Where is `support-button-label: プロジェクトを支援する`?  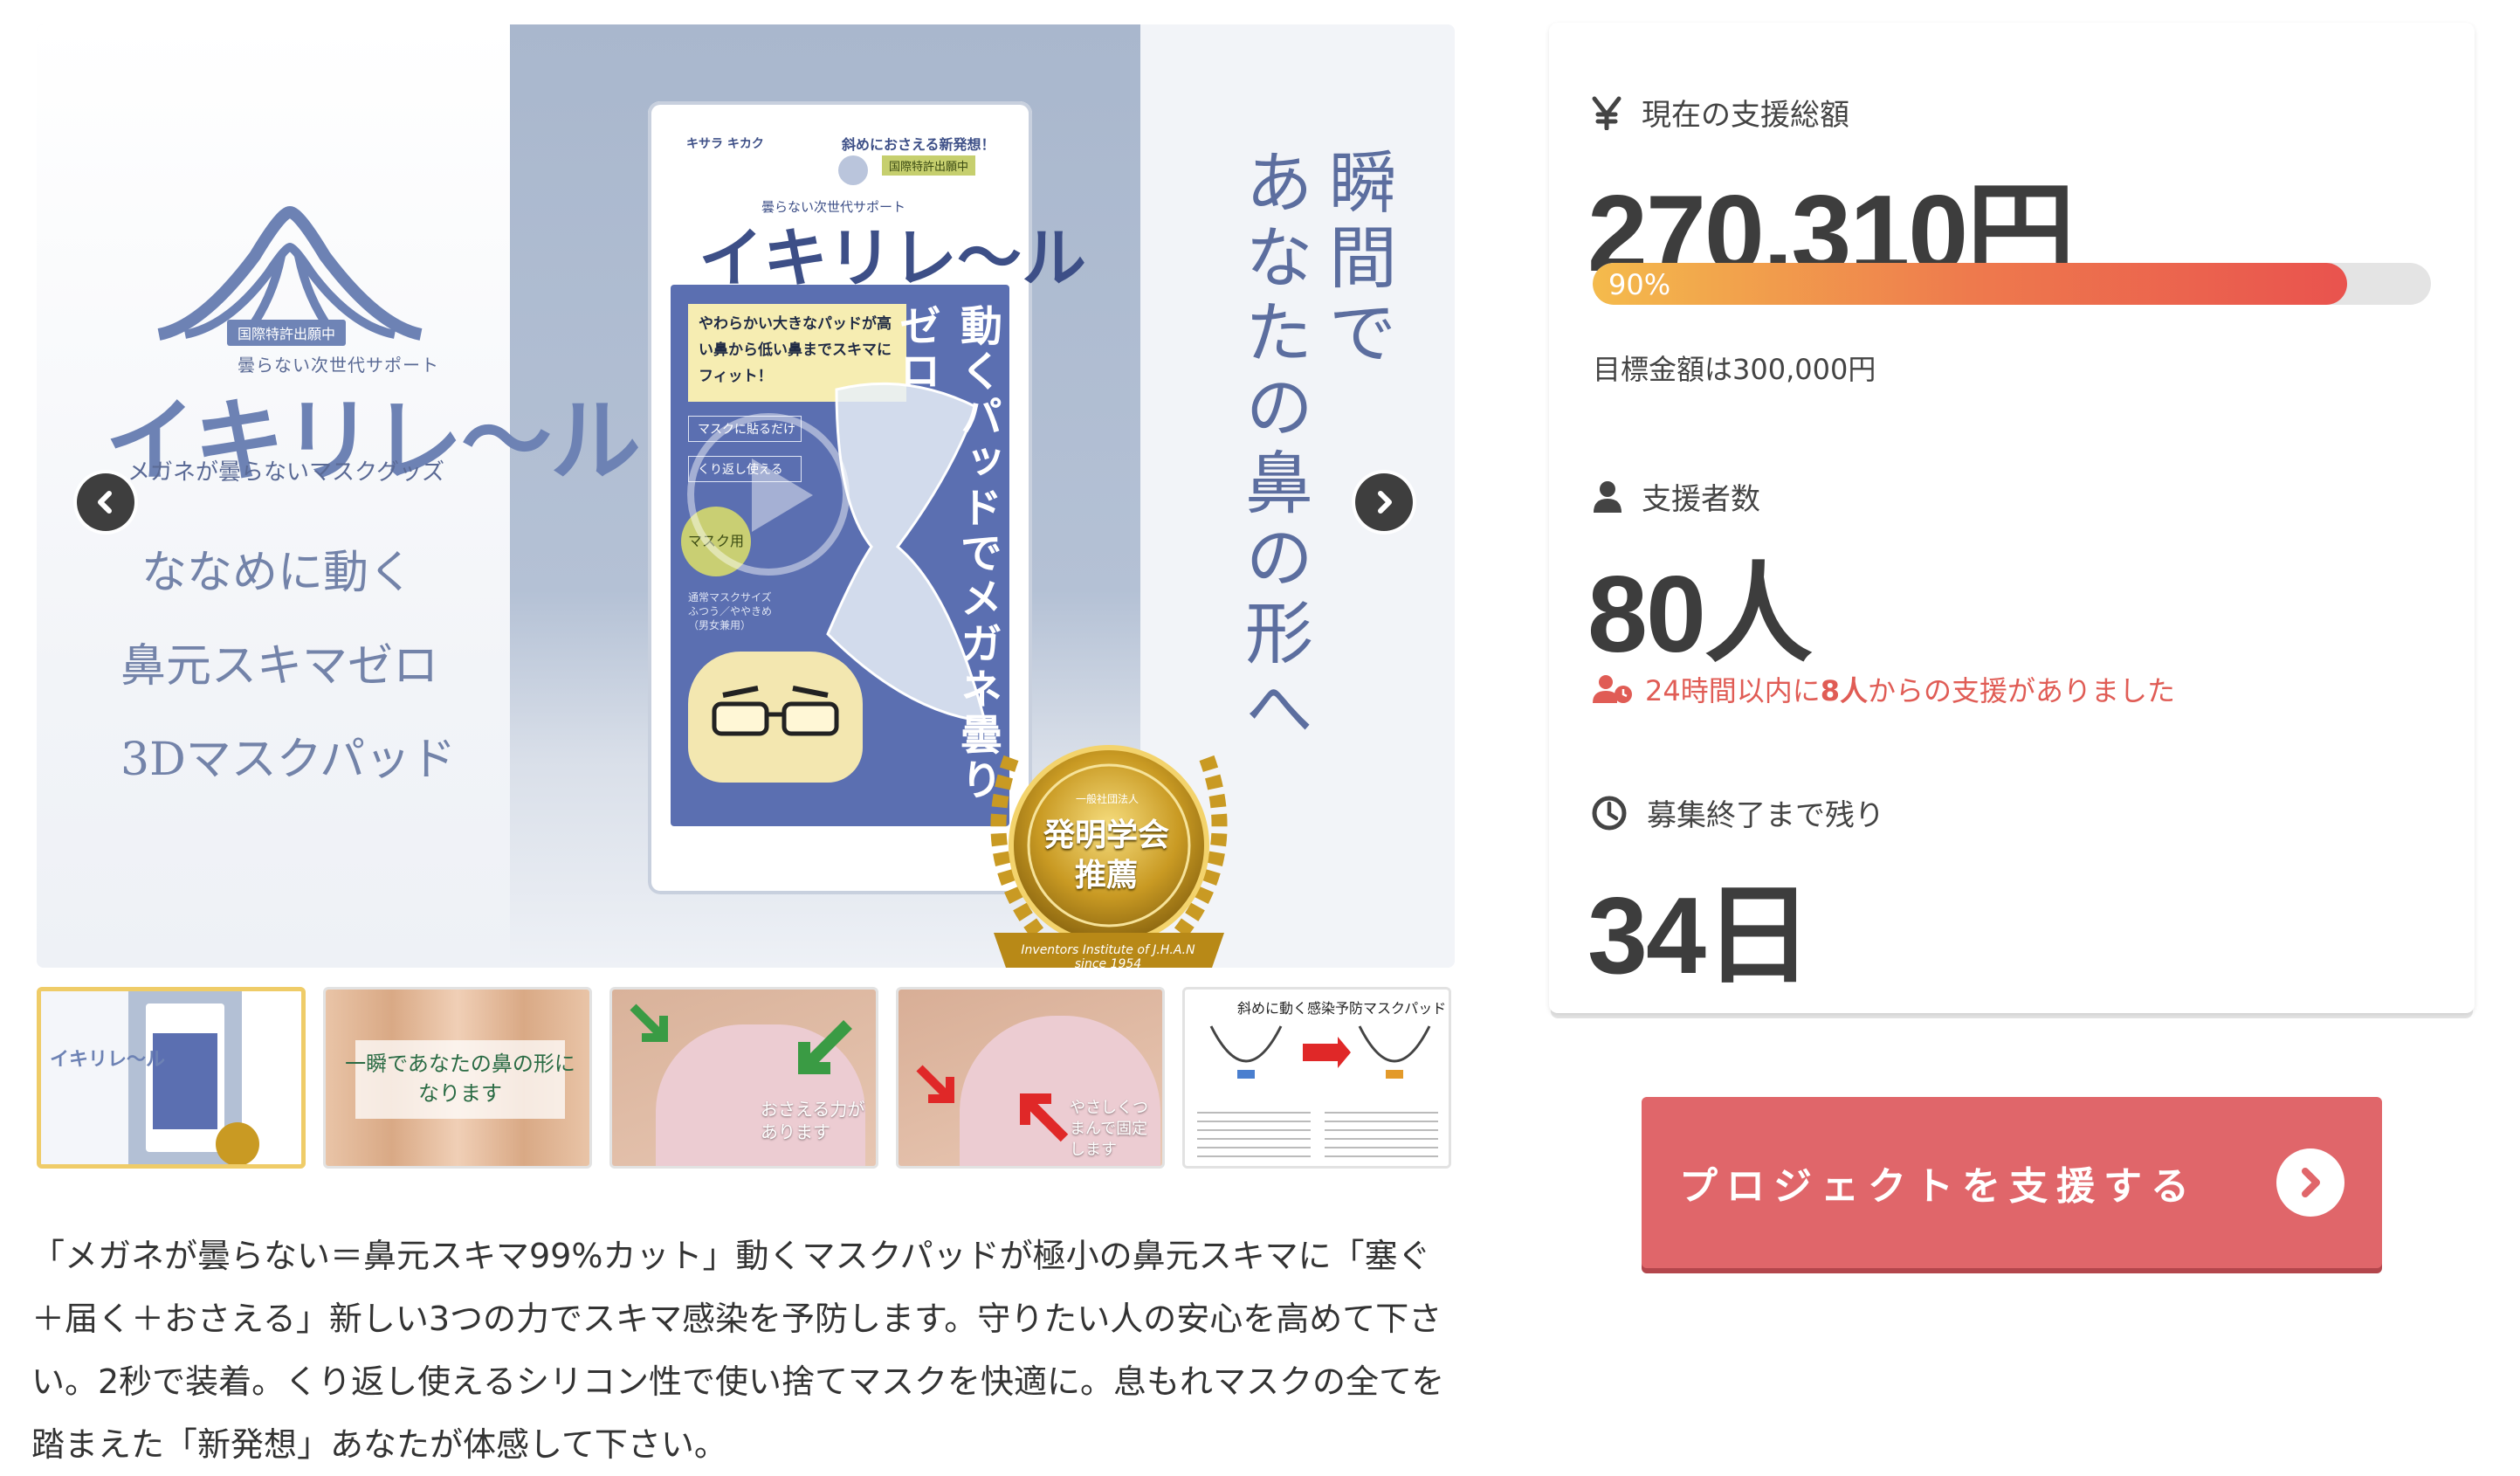
support-button-label: プロジェクトを支援する is located at coordinates (1938, 1186).